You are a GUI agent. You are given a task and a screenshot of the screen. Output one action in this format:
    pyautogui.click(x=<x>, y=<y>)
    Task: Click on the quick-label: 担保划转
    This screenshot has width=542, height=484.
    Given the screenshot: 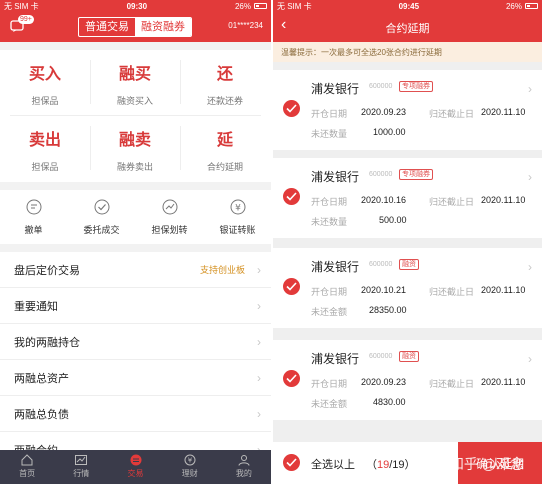 What is the action you would take?
    pyautogui.click(x=169, y=230)
    